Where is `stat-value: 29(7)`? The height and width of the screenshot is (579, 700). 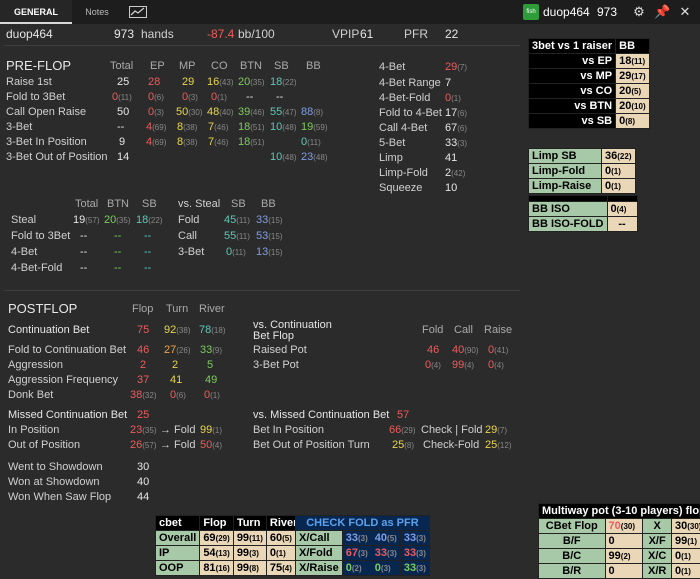
stat-value: 29(7) is located at coordinates (496, 430).